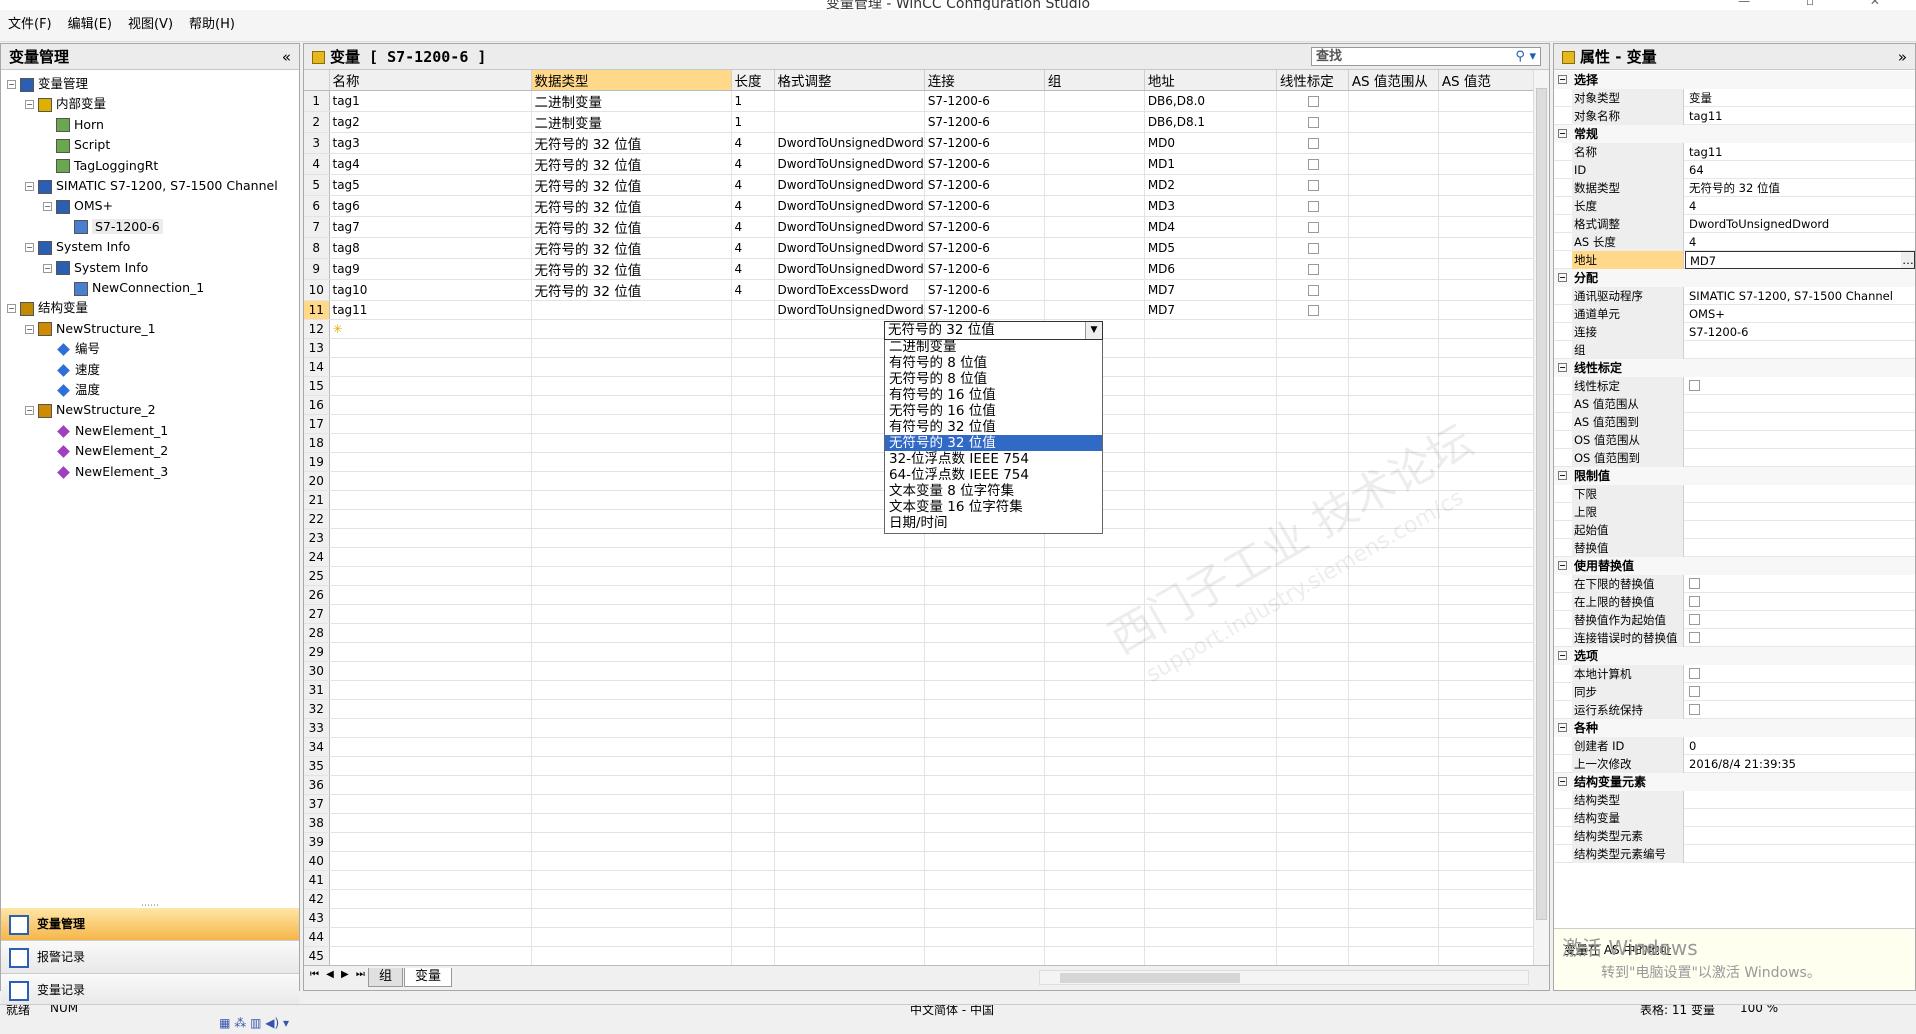 The width and height of the screenshot is (1916, 1034). I want to click on property-row: 创建者 ID 0, so click(1734, 746).